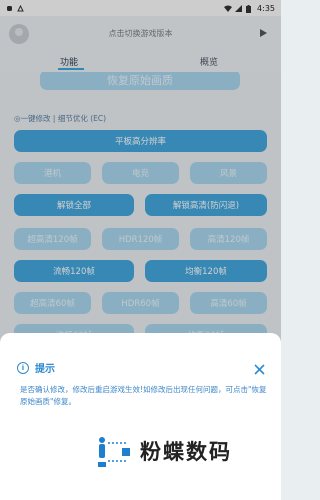 The image size is (320, 500). I want to click on info-icon: i, so click(23, 367).